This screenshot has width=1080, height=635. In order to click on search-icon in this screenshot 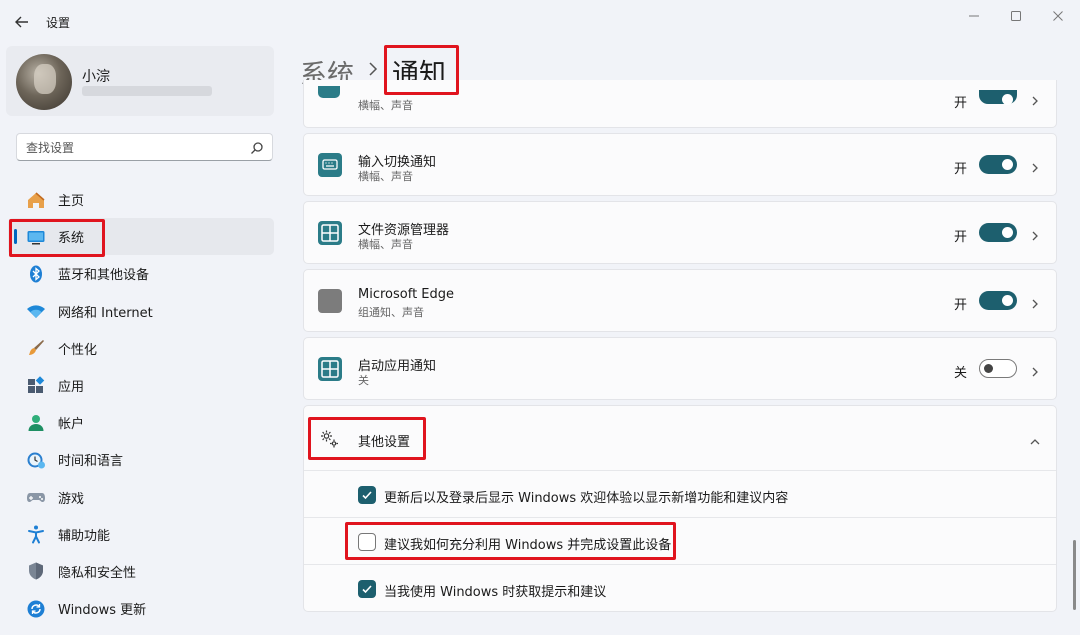, I will do `click(257, 147)`.